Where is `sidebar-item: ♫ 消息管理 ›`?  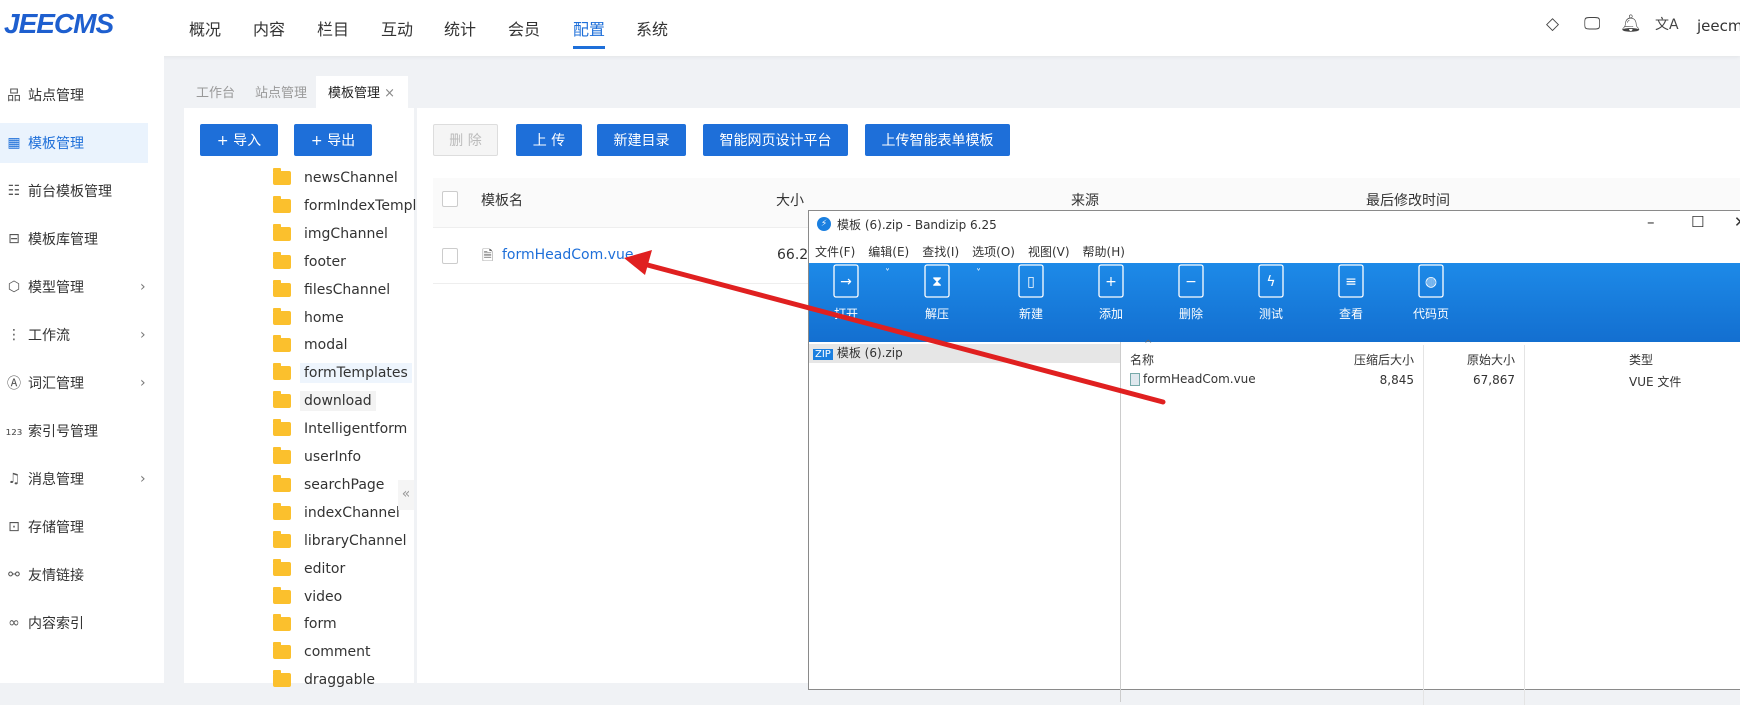
sidebar-item: ♫ 消息管理 › is located at coordinates (82, 479).